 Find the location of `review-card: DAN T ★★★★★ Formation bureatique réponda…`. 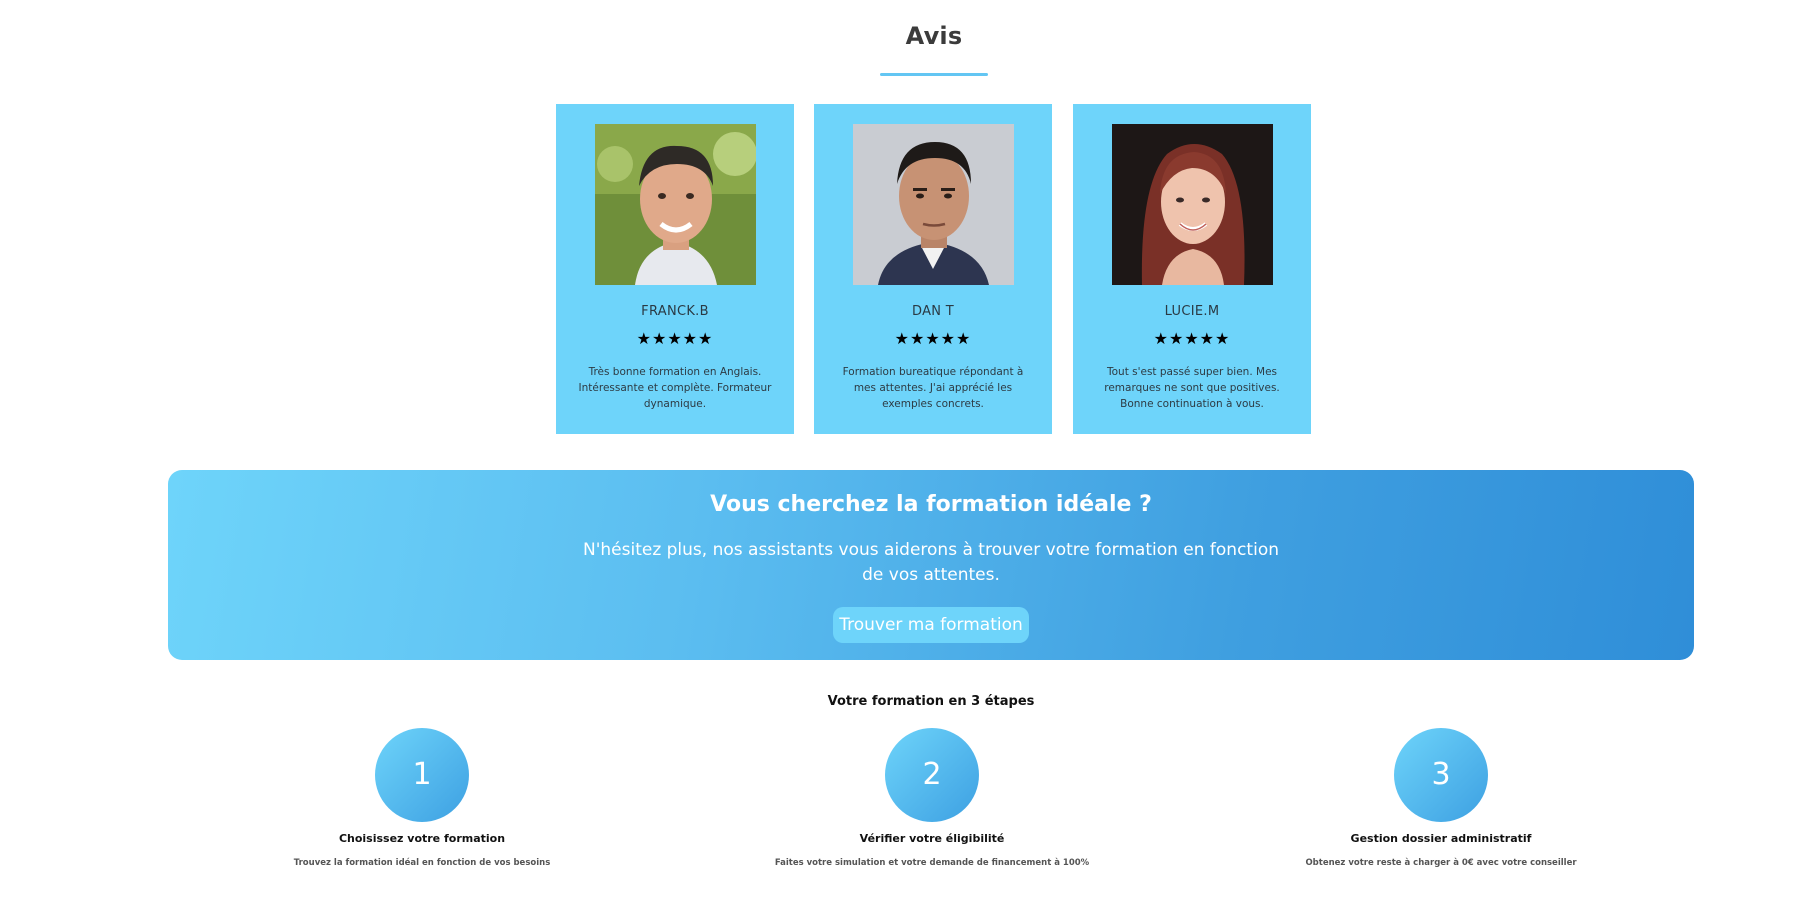

review-card: DAN T ★★★★★ Formation bureatique réponda… is located at coordinates (933, 269).